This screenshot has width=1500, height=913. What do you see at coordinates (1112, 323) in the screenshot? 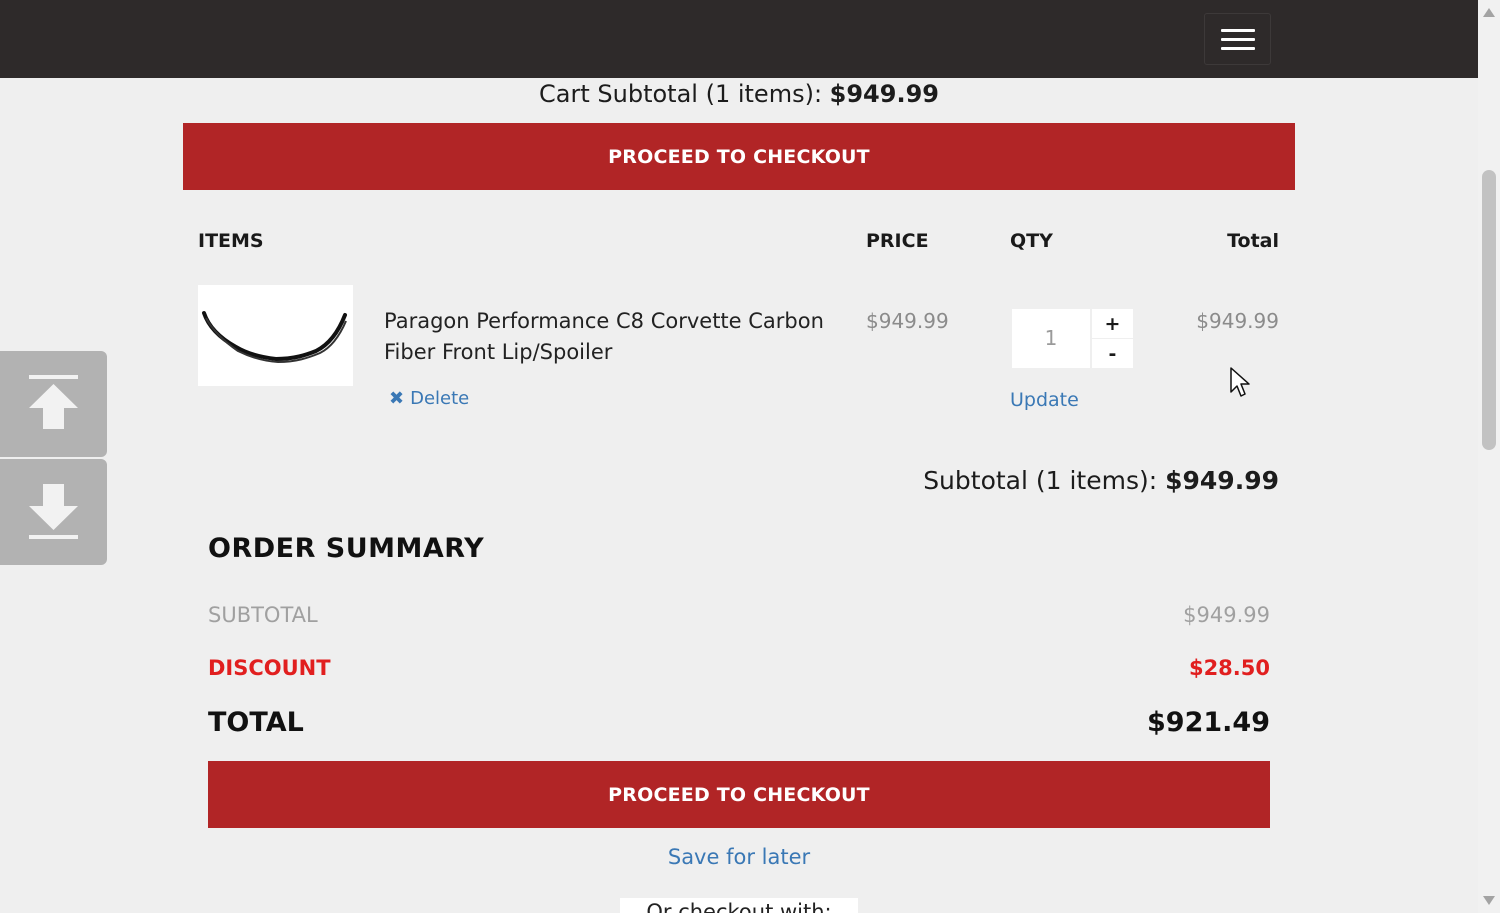
I see `quantity-increase-button: +` at bounding box center [1112, 323].